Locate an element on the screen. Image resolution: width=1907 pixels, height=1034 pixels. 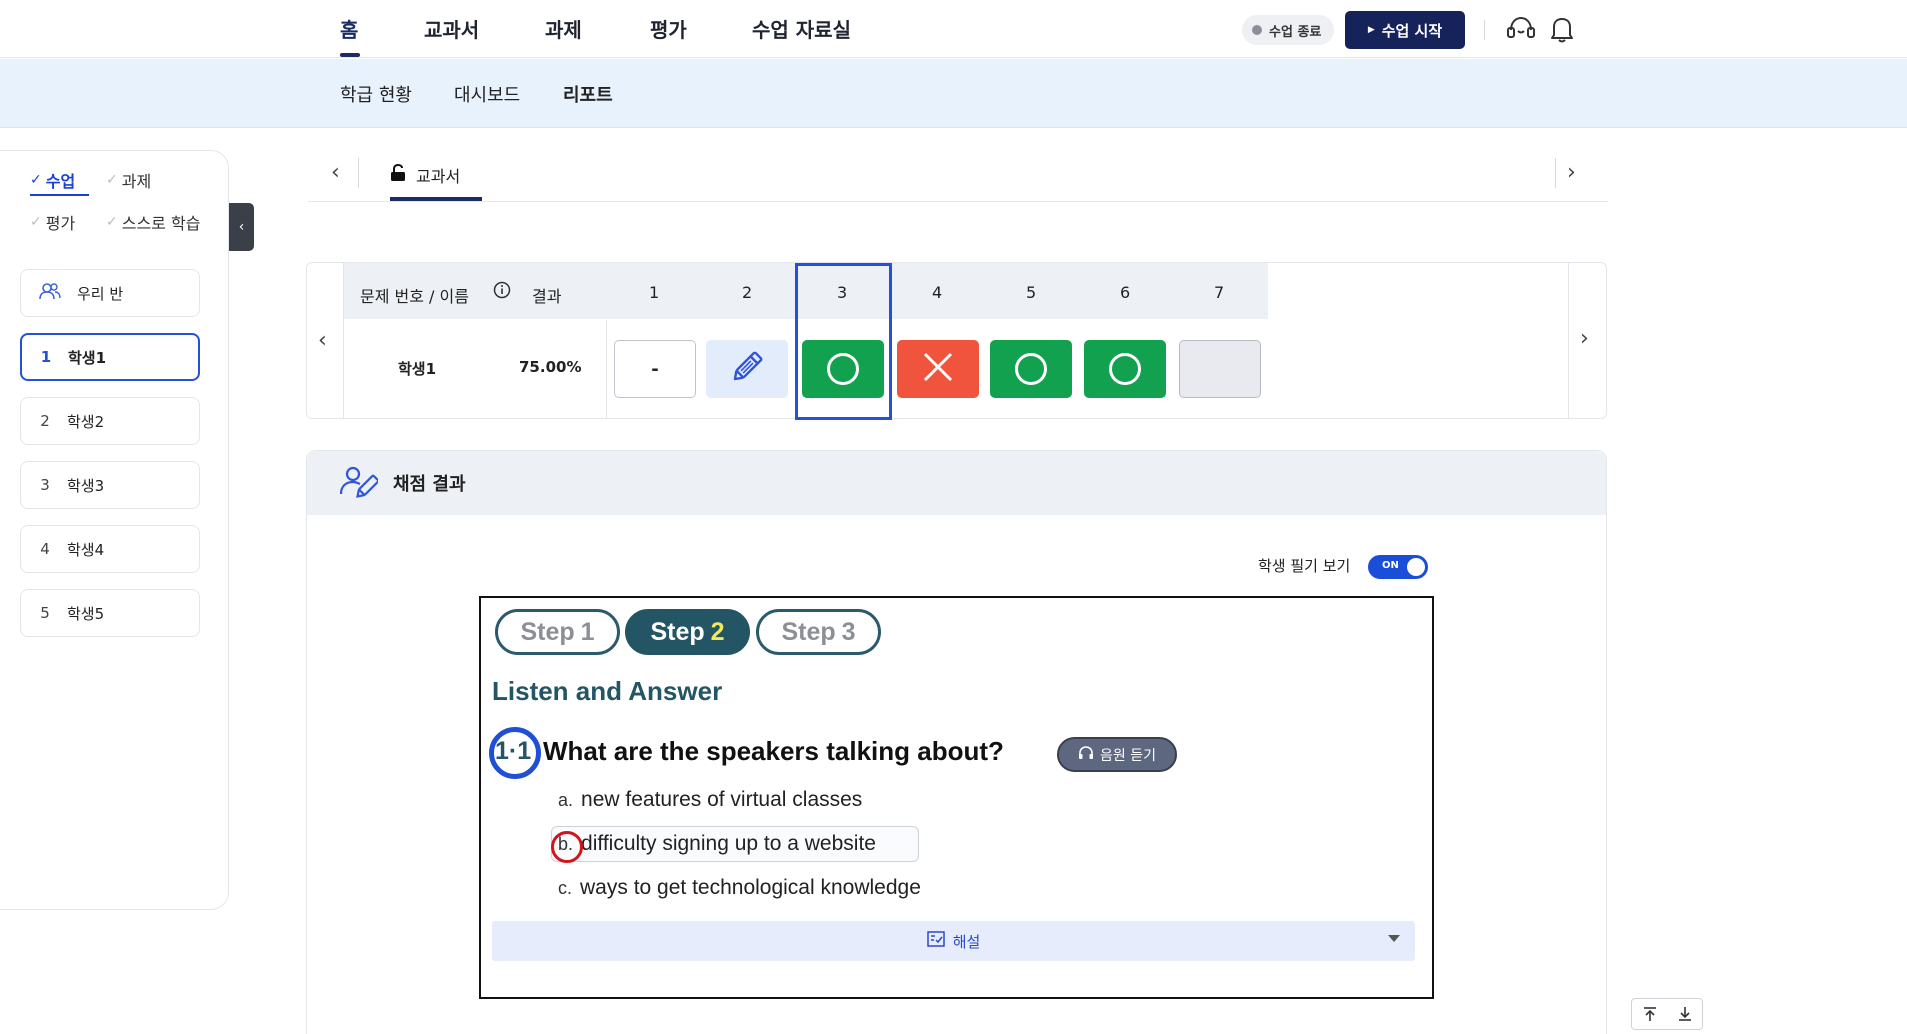
chevron-left-icon: ‹ is located at coordinates (241, 227).